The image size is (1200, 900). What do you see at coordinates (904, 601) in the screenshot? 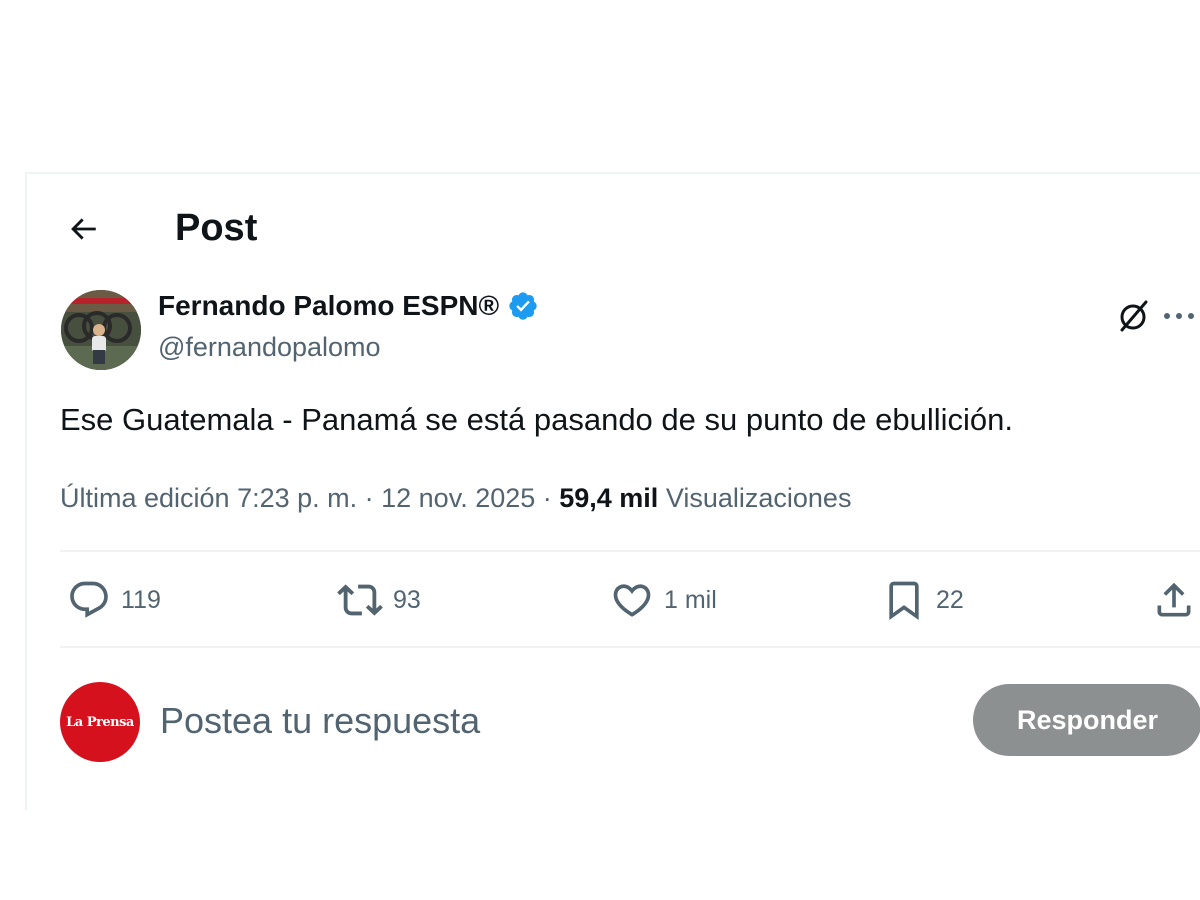
I see `bookmark-icon` at bounding box center [904, 601].